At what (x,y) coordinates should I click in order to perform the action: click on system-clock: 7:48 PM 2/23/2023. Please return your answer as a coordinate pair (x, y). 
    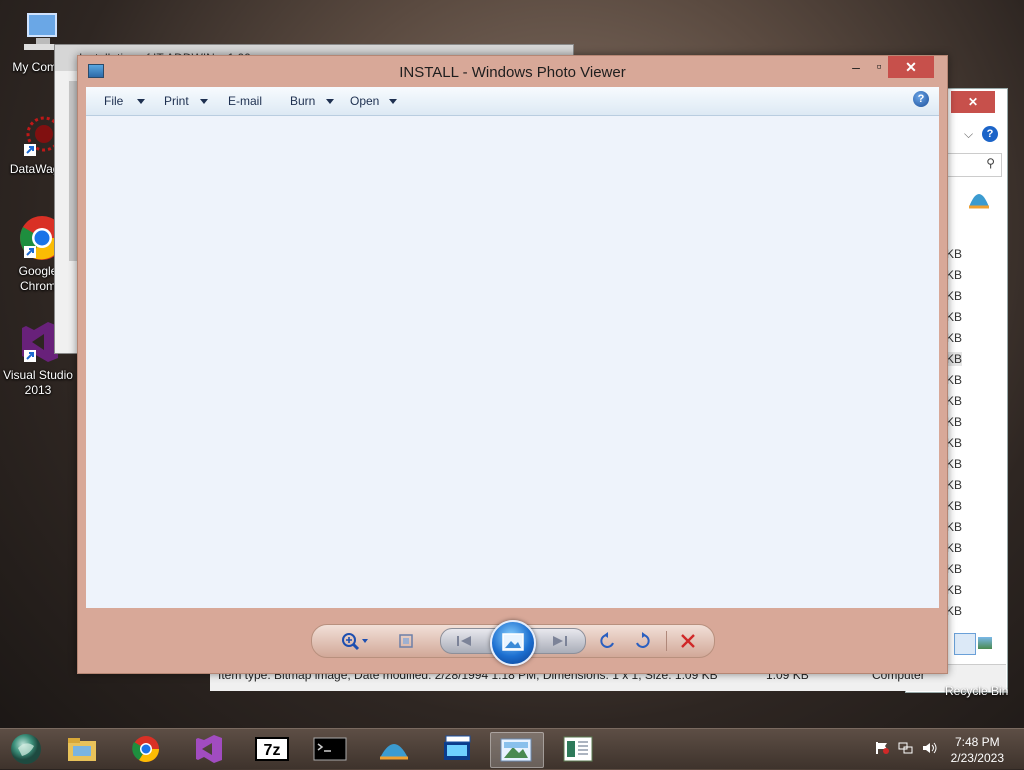
    Looking at the image, I should click on (977, 750).